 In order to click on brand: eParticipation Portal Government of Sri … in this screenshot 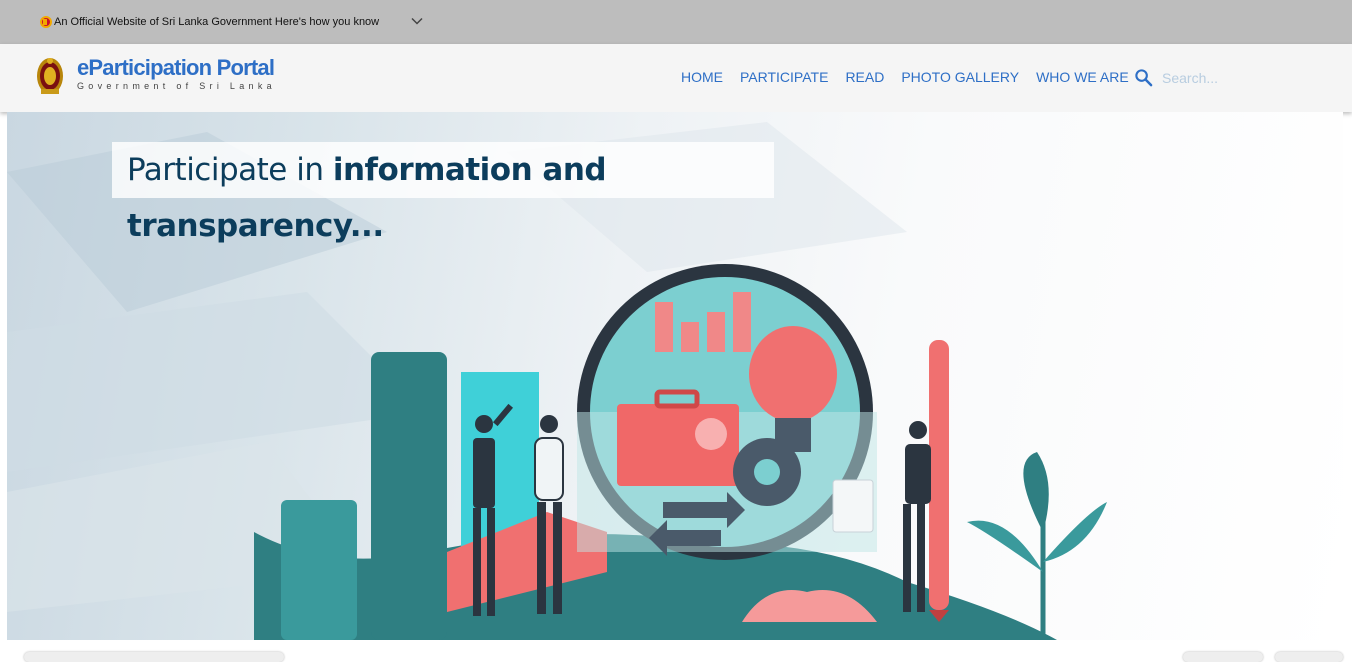, I will do `click(176, 74)`.